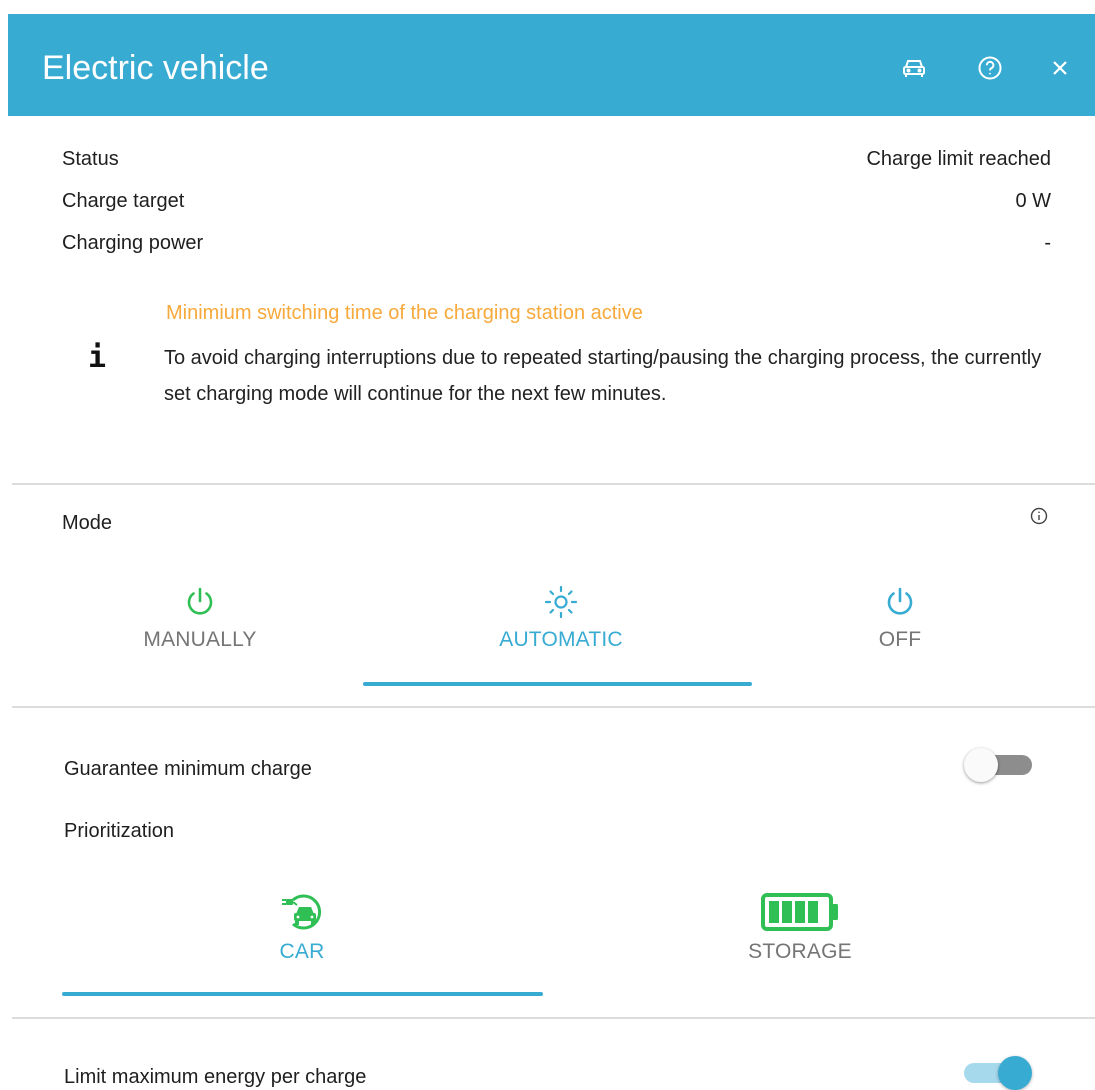  Describe the element at coordinates (302, 951) in the screenshot. I see `priority-tab-label: CAR` at that location.